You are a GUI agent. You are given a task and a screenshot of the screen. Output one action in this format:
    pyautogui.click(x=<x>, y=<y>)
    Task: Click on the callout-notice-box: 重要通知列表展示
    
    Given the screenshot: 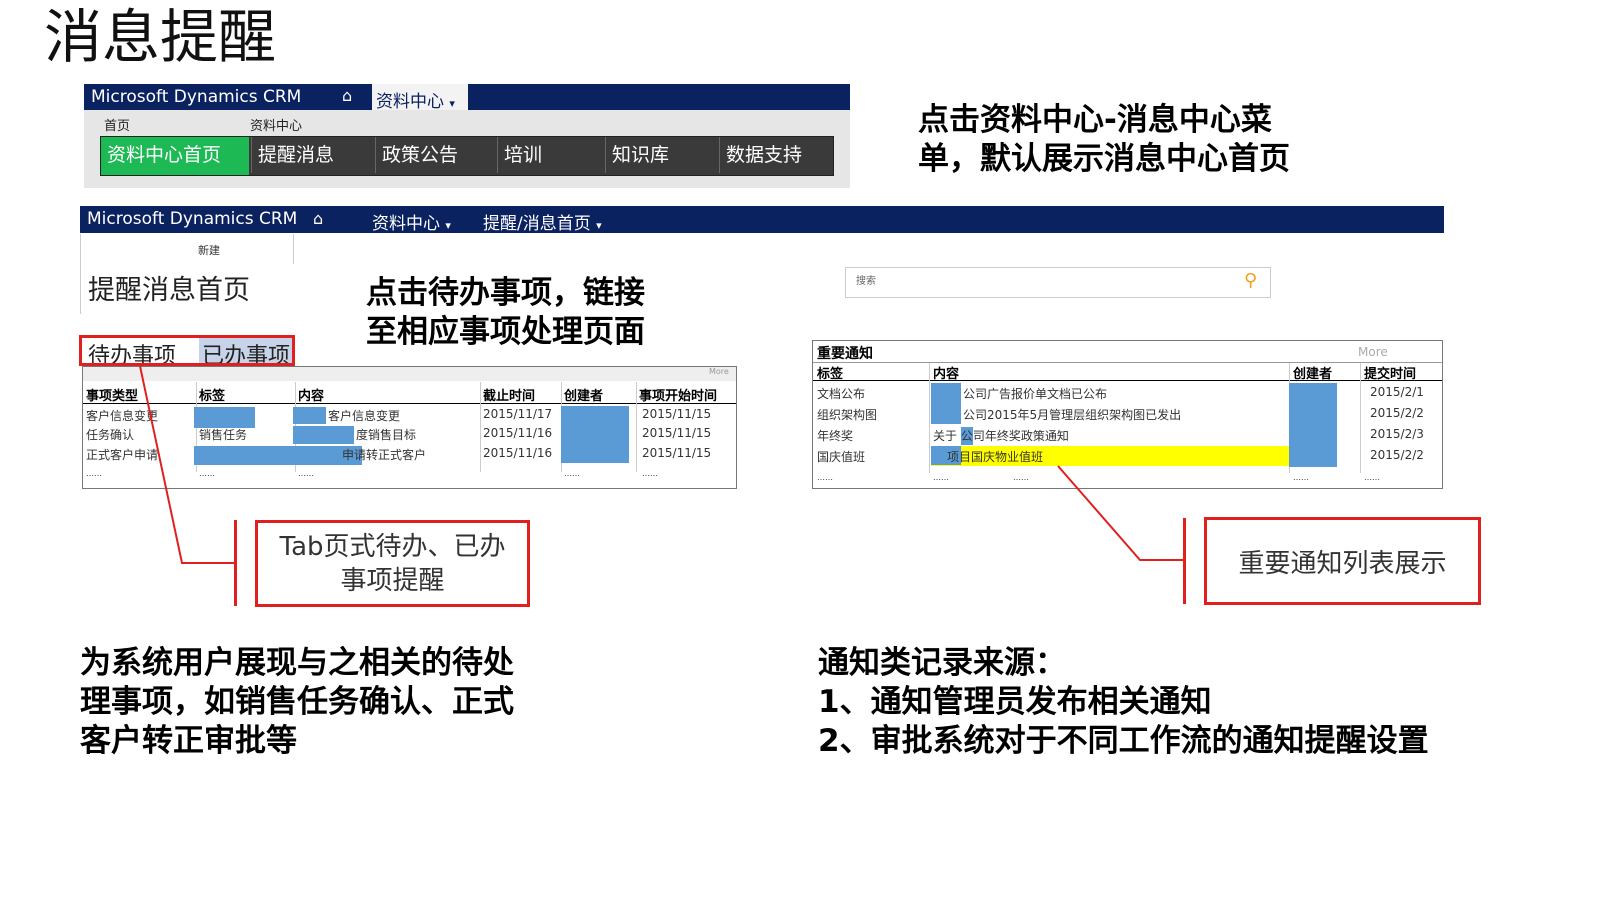 What is the action you would take?
    pyautogui.click(x=1342, y=561)
    